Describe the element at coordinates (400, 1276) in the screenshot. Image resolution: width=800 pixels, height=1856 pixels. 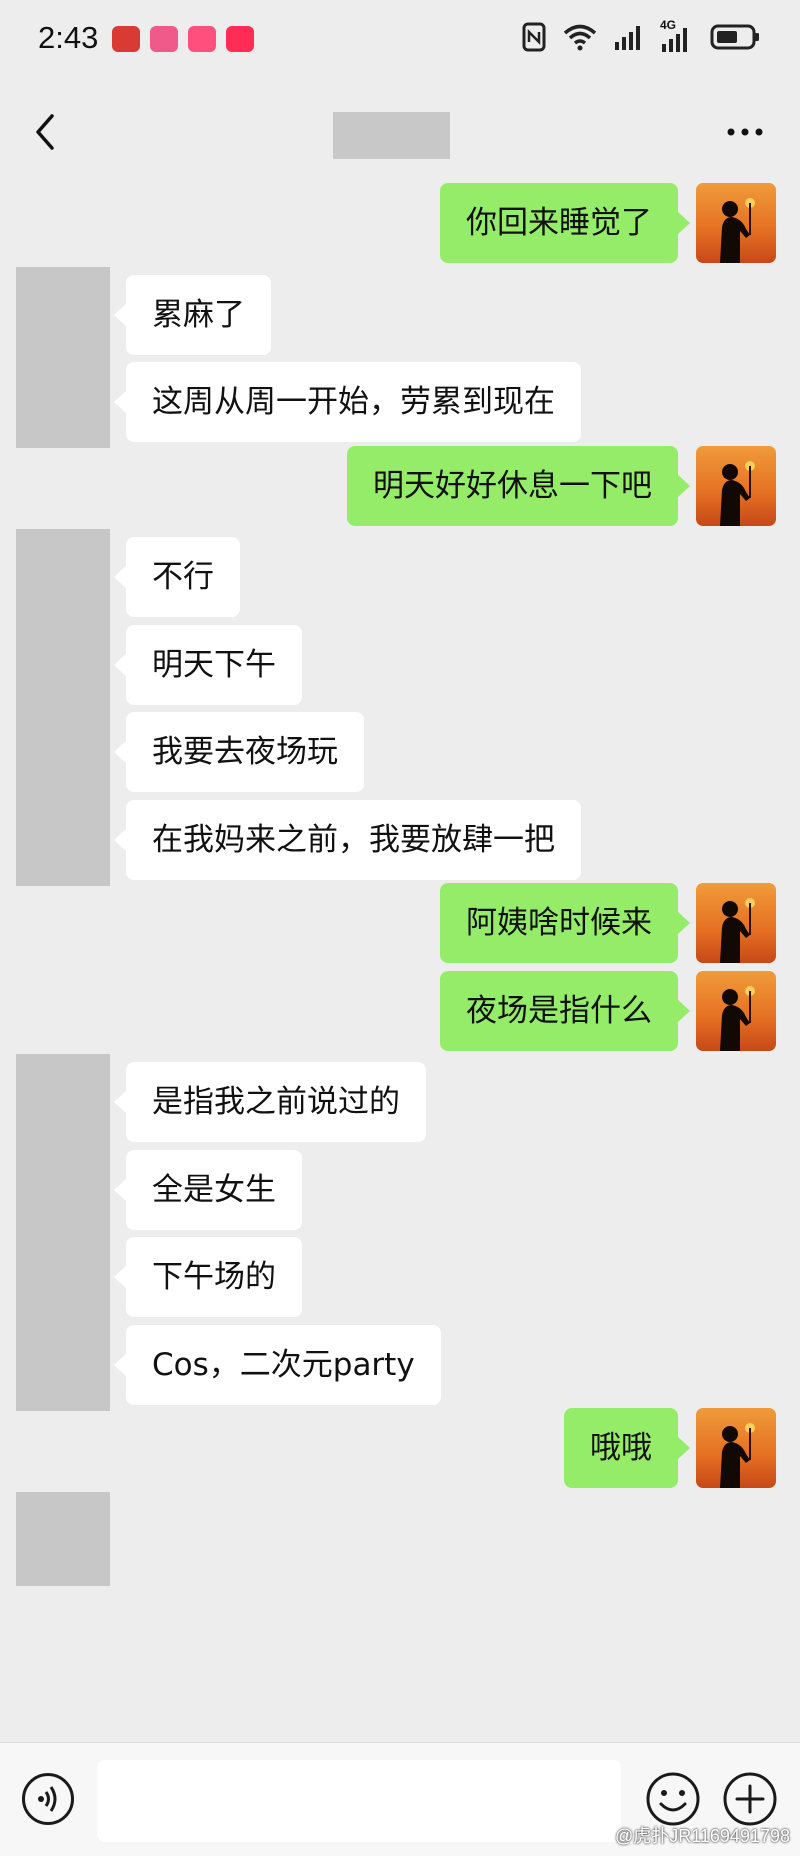
I see `message-row: 下午场的` at that location.